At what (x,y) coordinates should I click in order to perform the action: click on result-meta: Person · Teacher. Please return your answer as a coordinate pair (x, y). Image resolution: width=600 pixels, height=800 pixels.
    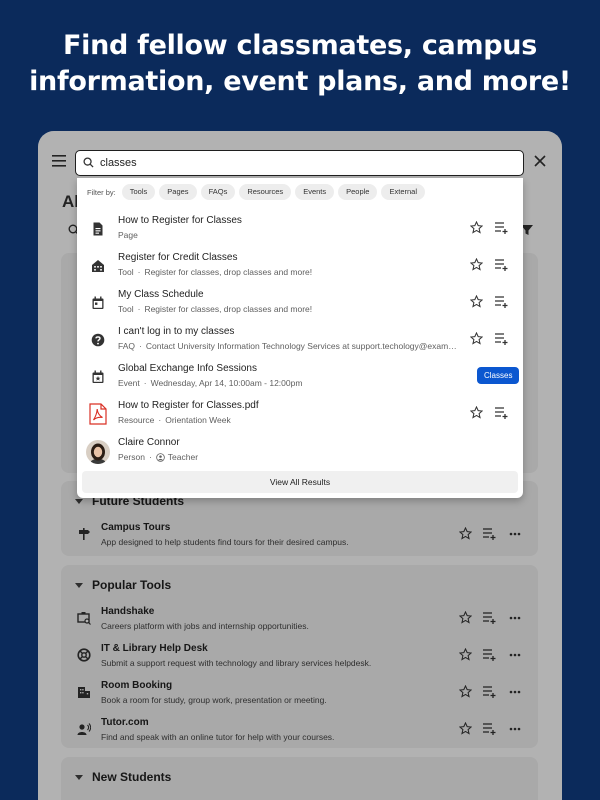
    Looking at the image, I should click on (158, 457).